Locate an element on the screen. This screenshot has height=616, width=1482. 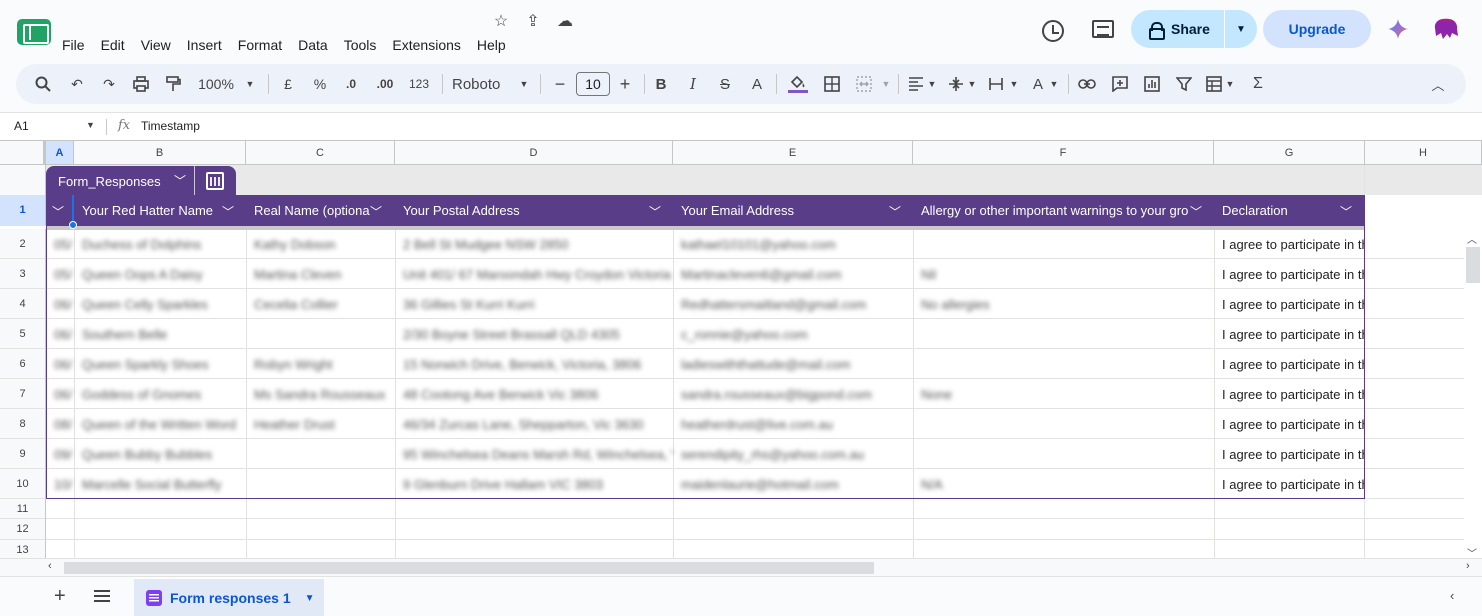
decrease-decimal-button: .0 is located at coordinates (351, 84).